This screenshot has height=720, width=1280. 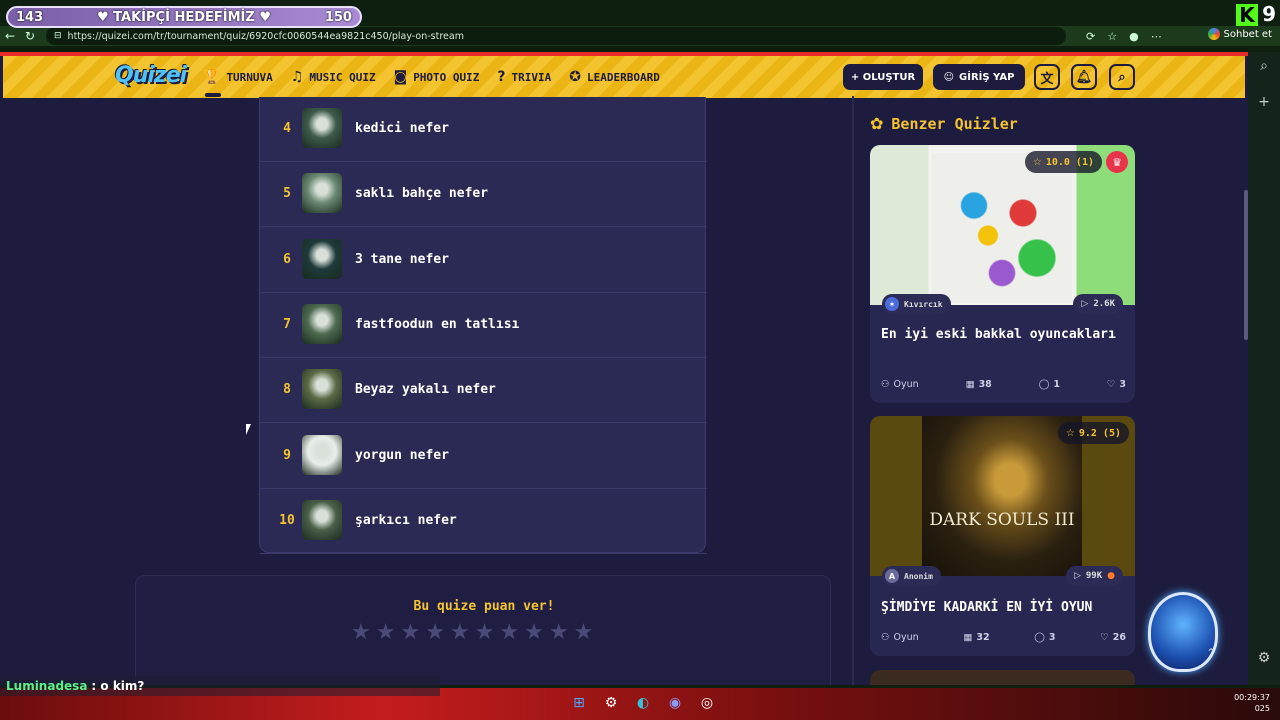 What do you see at coordinates (483, 129) in the screenshot?
I see `ranking-row: 4 kedici nefer` at bounding box center [483, 129].